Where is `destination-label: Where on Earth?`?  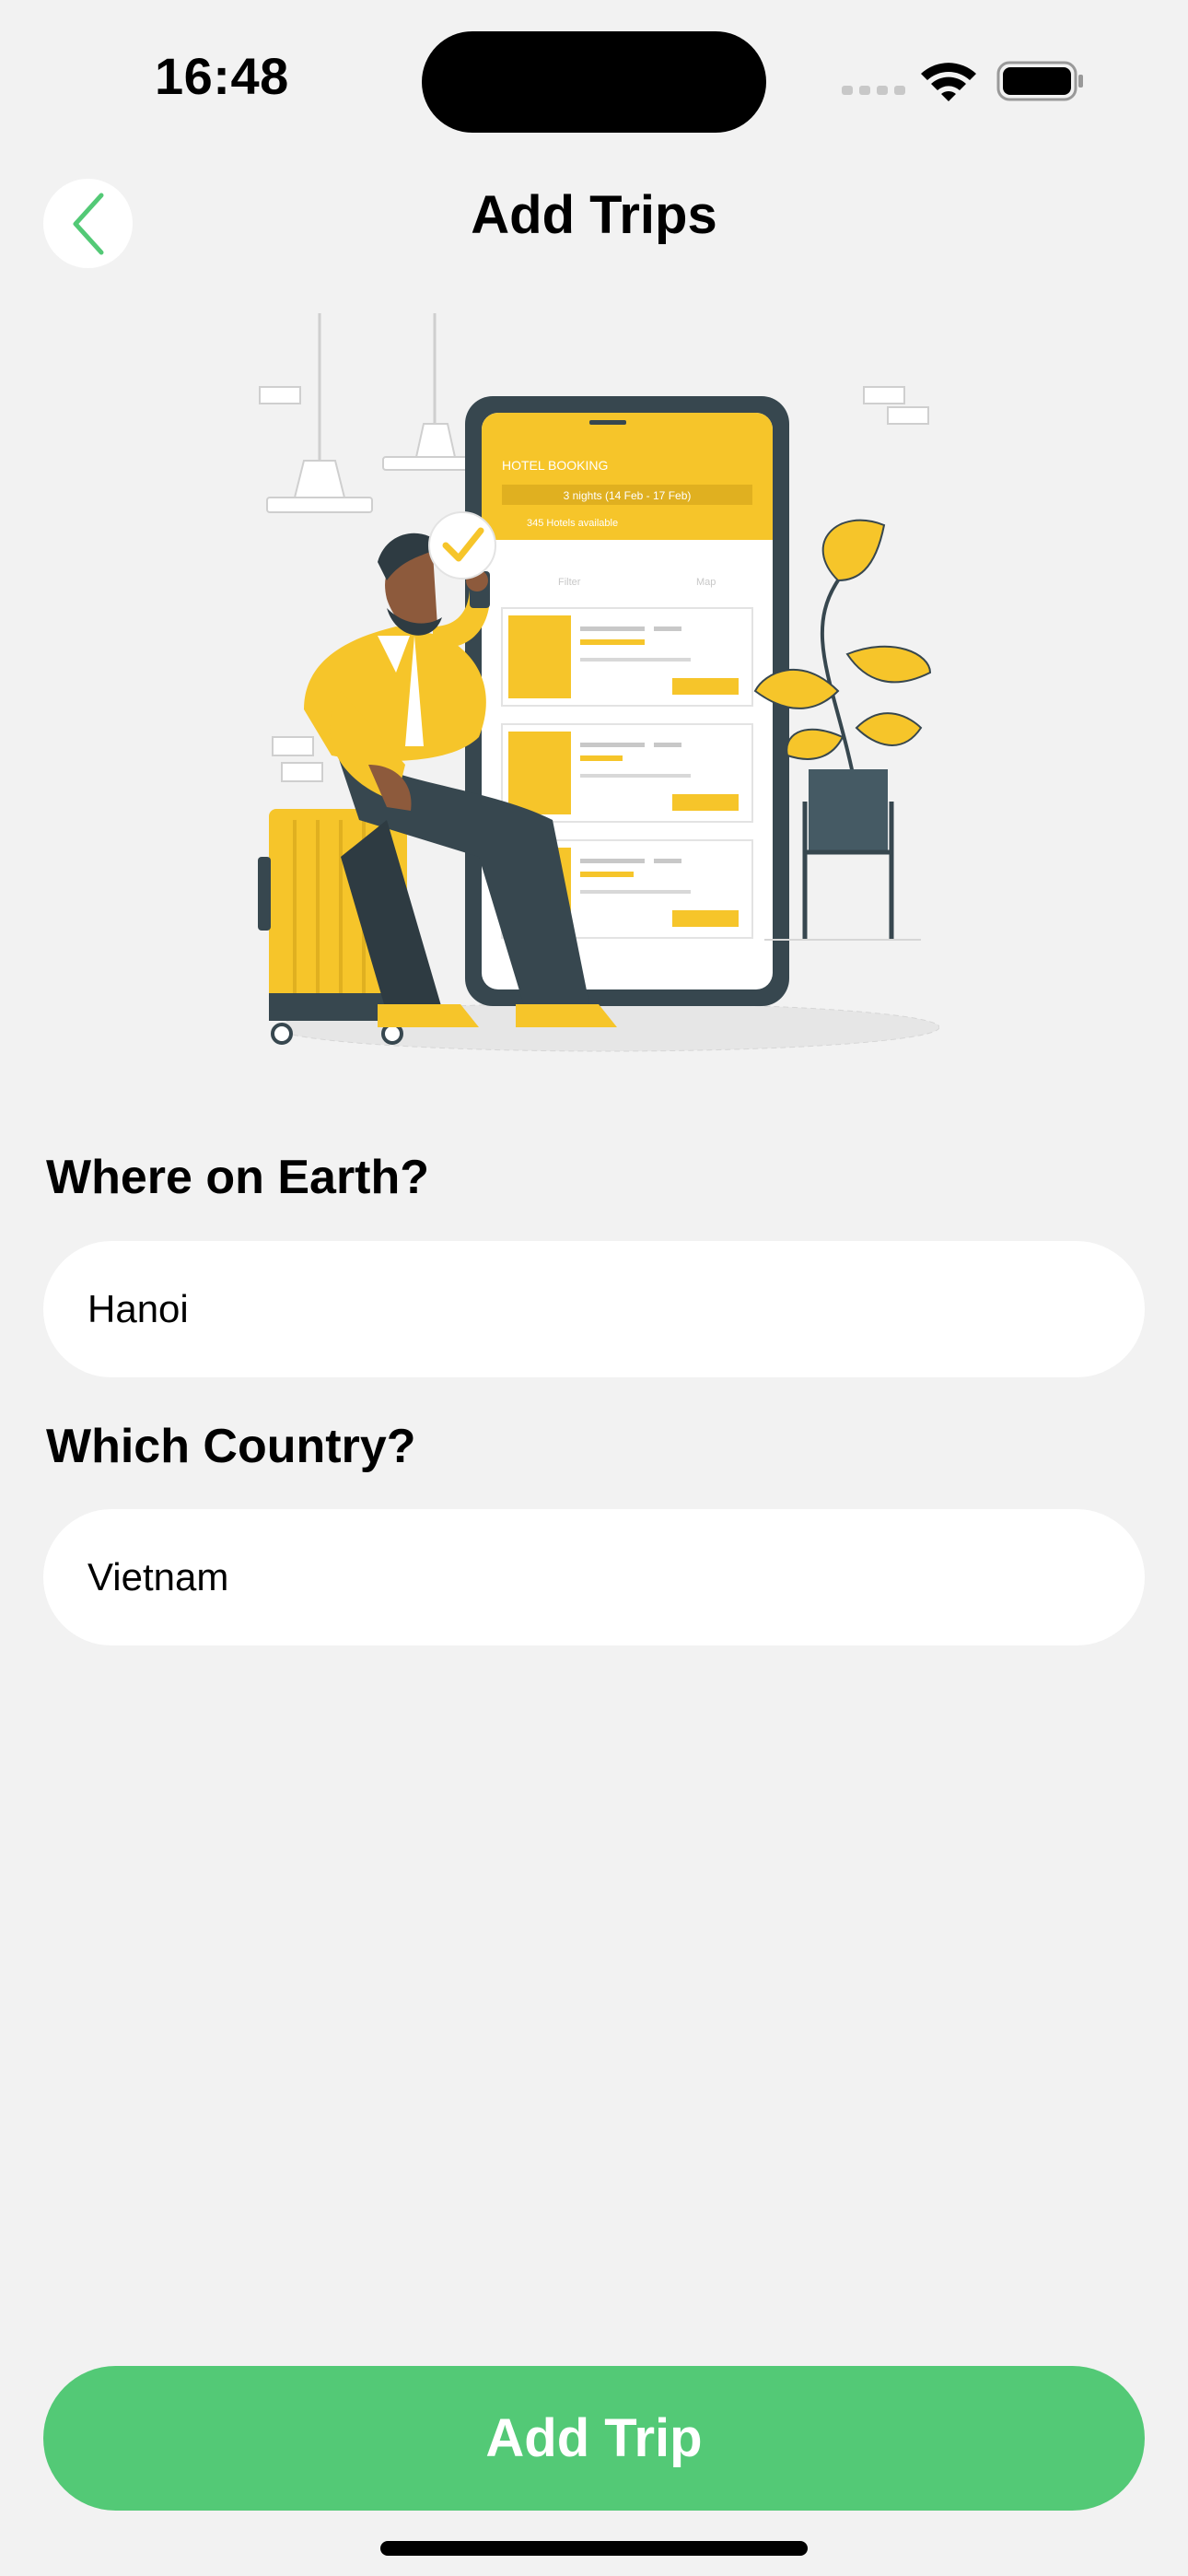 destination-label: Where on Earth? is located at coordinates (238, 1177).